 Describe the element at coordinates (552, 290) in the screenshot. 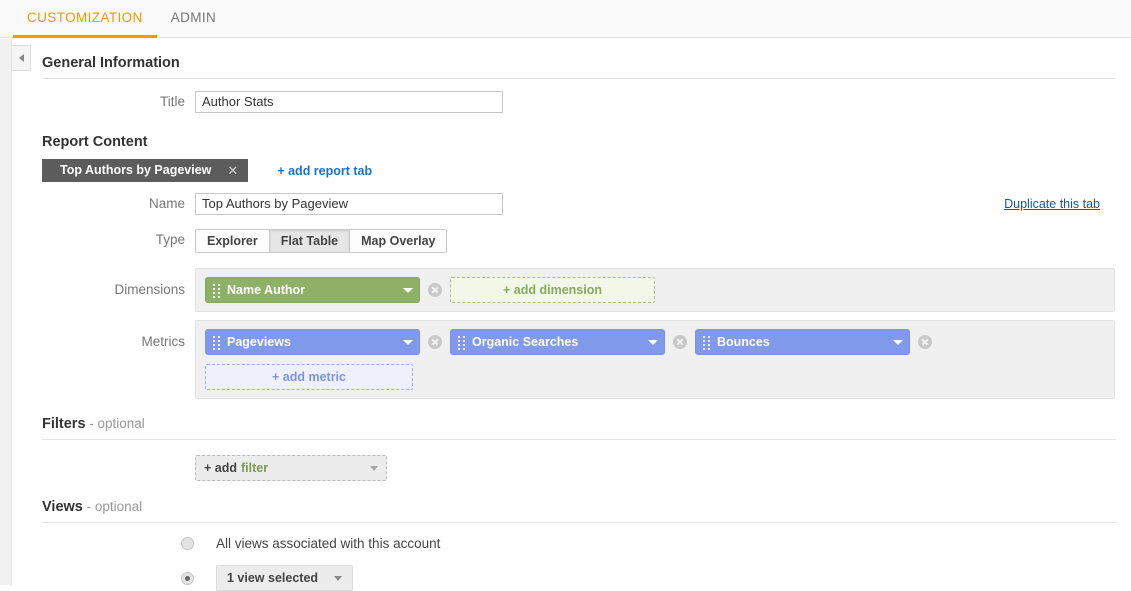

I see `add-dimension-button: + add dimension` at that location.